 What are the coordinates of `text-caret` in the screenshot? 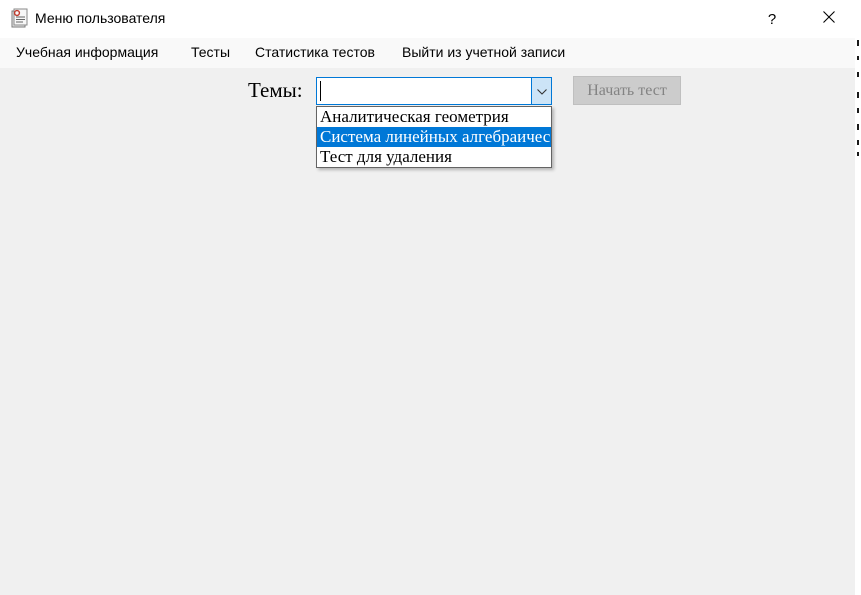 It's located at (320, 91).